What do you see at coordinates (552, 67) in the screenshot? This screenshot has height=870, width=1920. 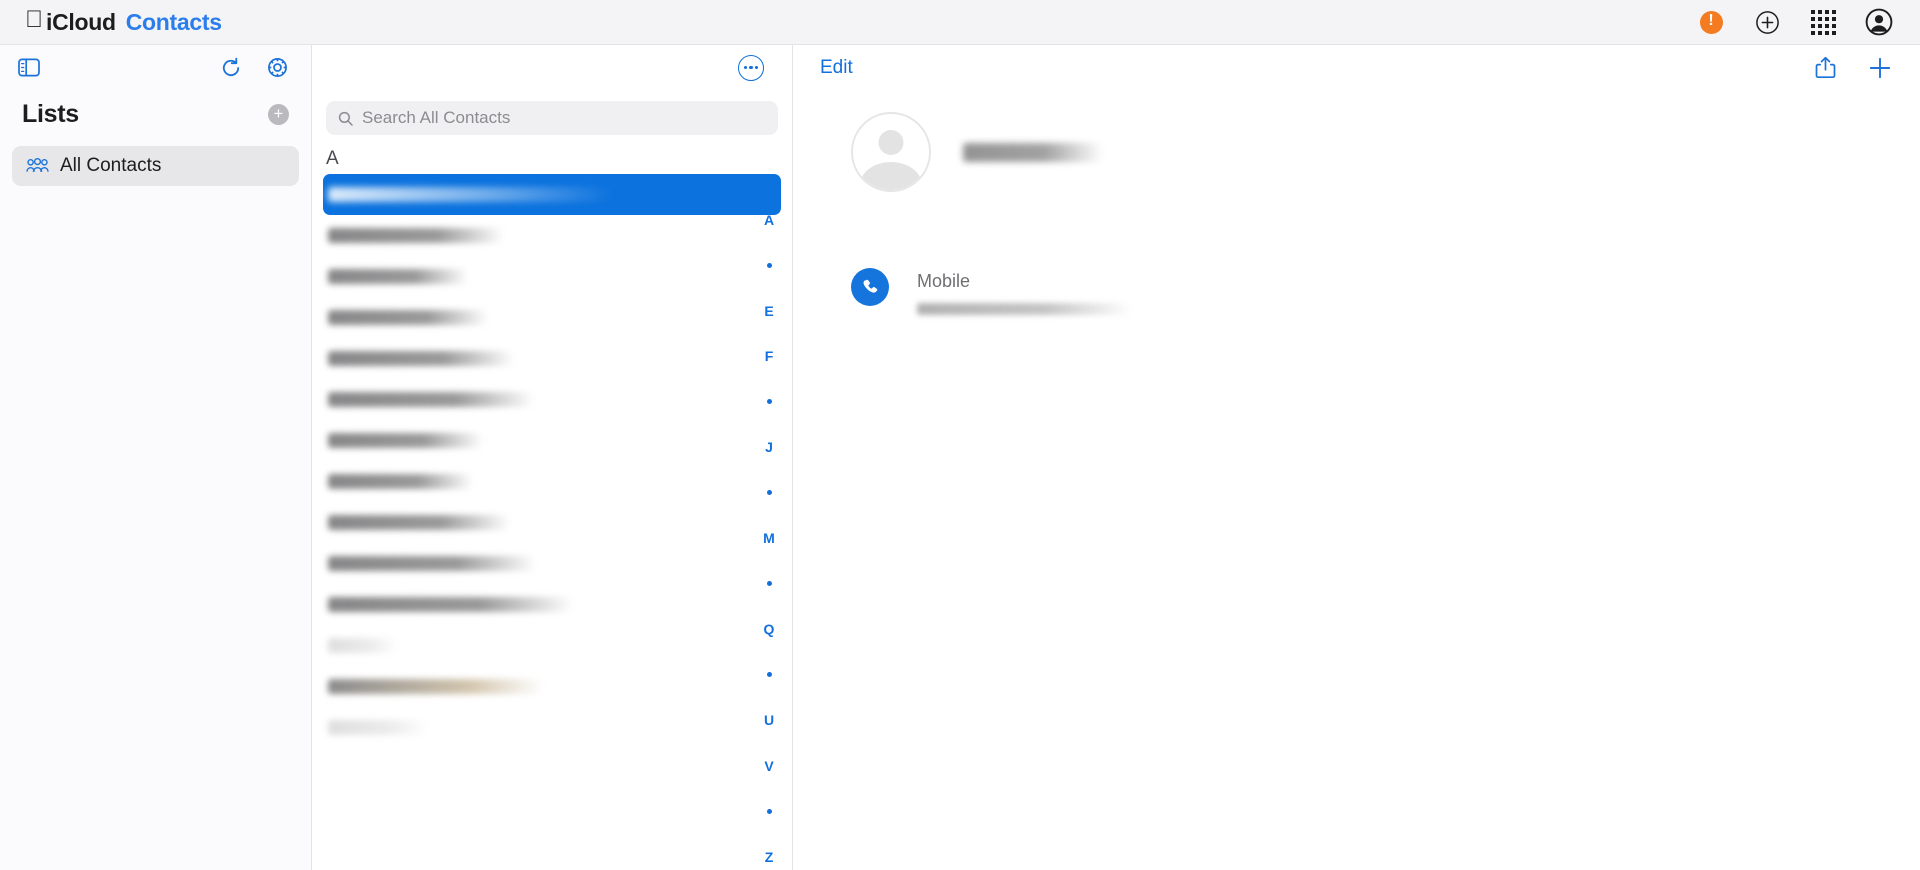 I see `contact-list-toolbar` at bounding box center [552, 67].